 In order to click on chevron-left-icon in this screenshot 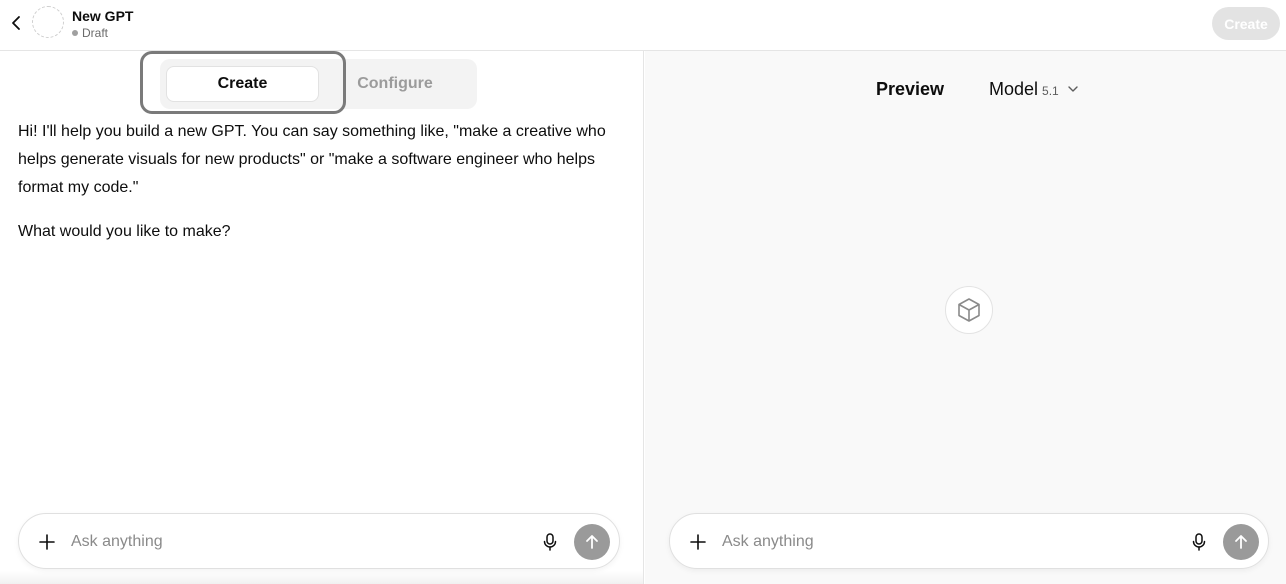, I will do `click(16, 23)`.